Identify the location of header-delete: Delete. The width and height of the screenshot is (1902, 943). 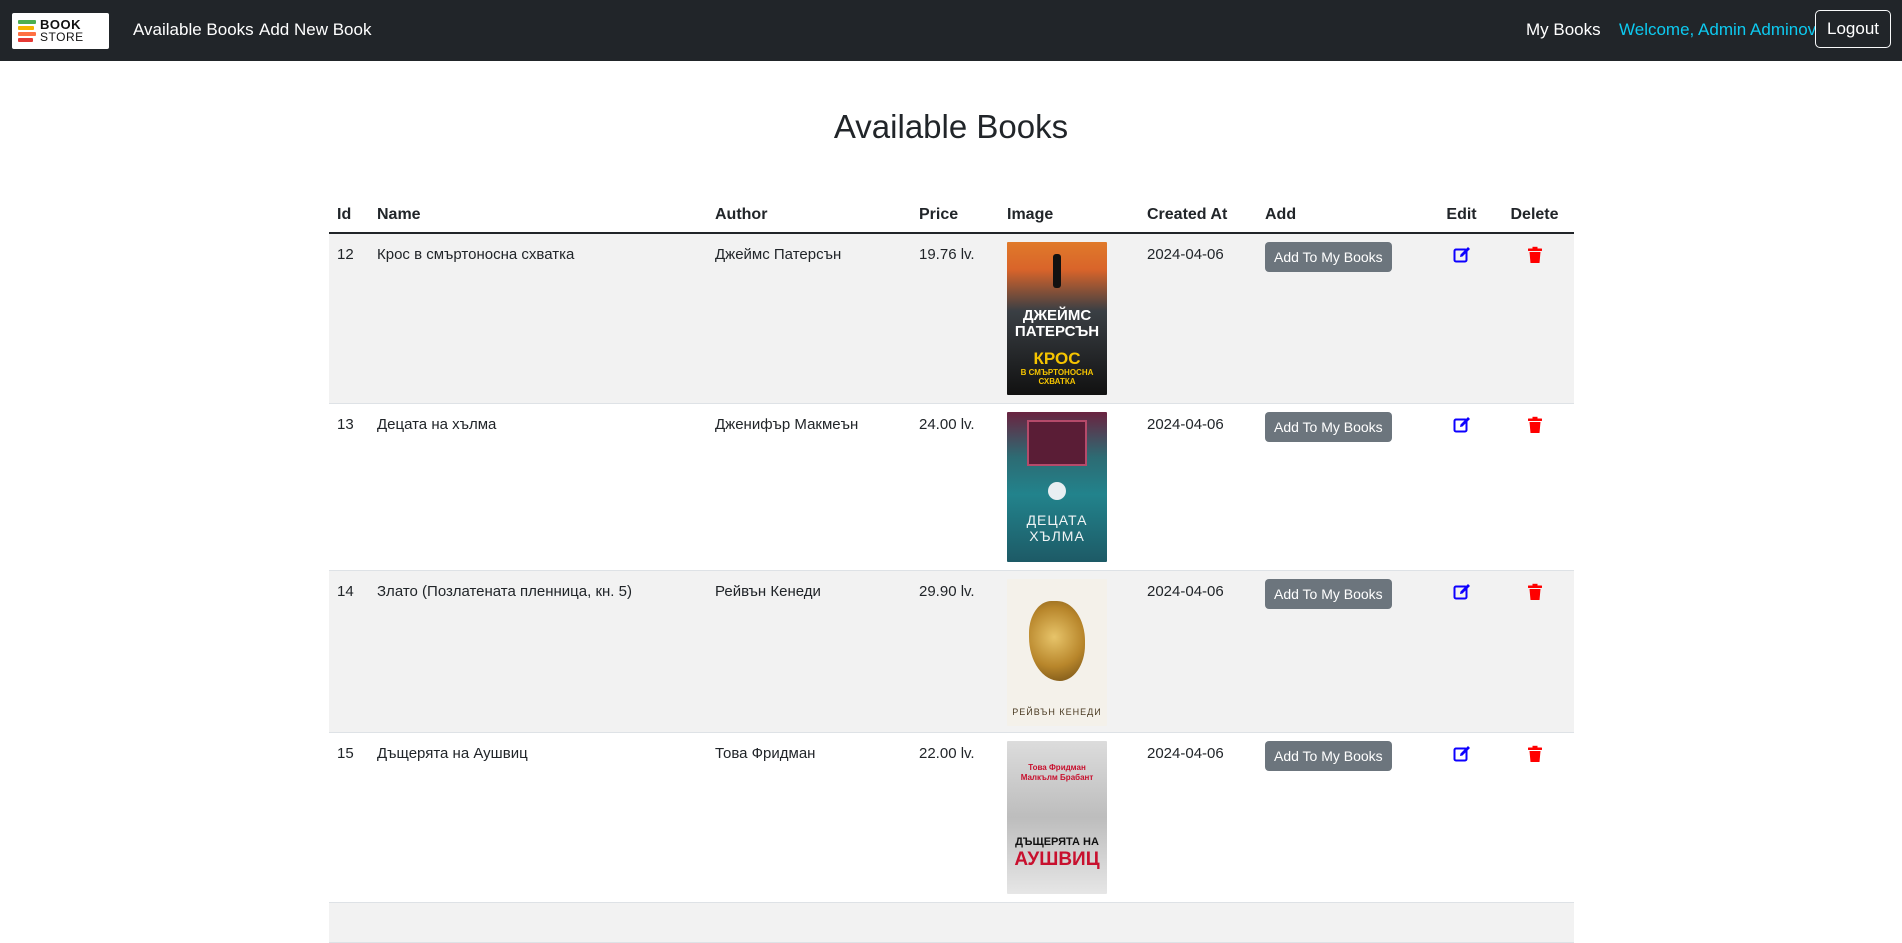
(1534, 217).